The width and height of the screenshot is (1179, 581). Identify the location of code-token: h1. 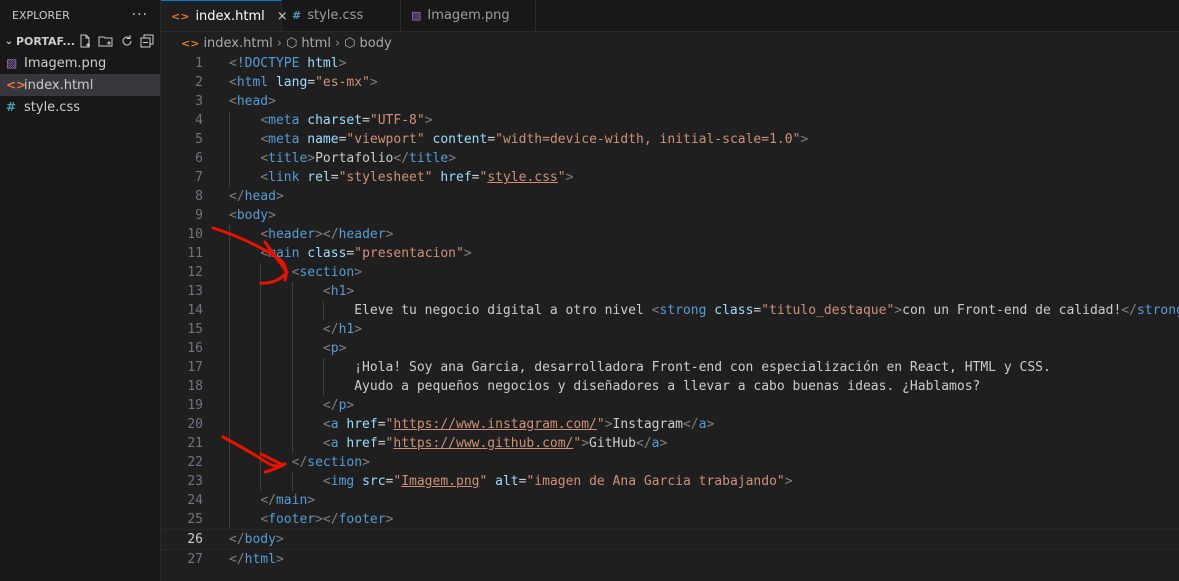
(338, 291).